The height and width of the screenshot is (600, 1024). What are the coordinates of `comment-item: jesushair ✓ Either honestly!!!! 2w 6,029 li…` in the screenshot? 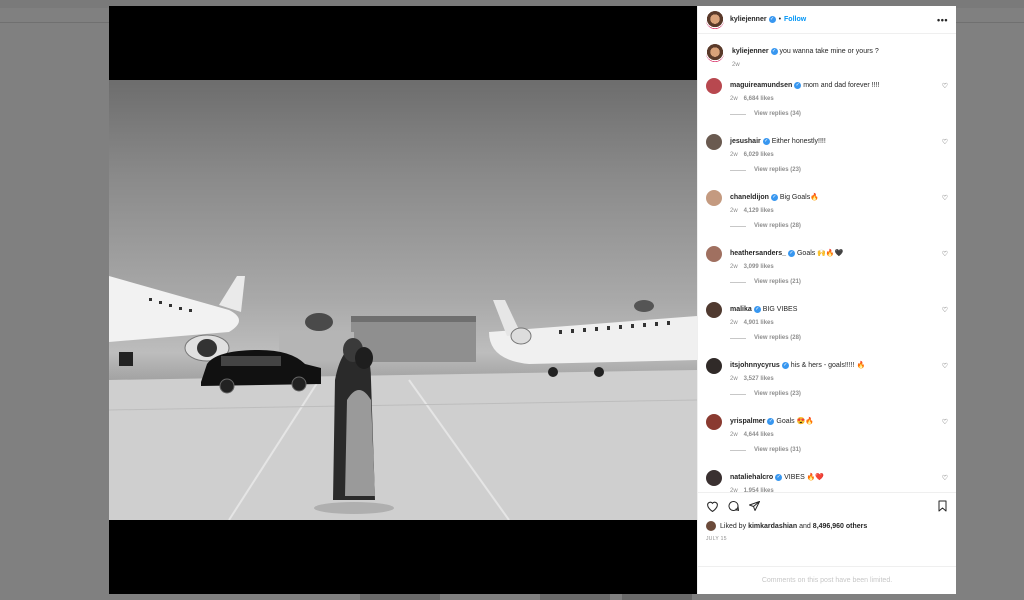 It's located at (827, 162).